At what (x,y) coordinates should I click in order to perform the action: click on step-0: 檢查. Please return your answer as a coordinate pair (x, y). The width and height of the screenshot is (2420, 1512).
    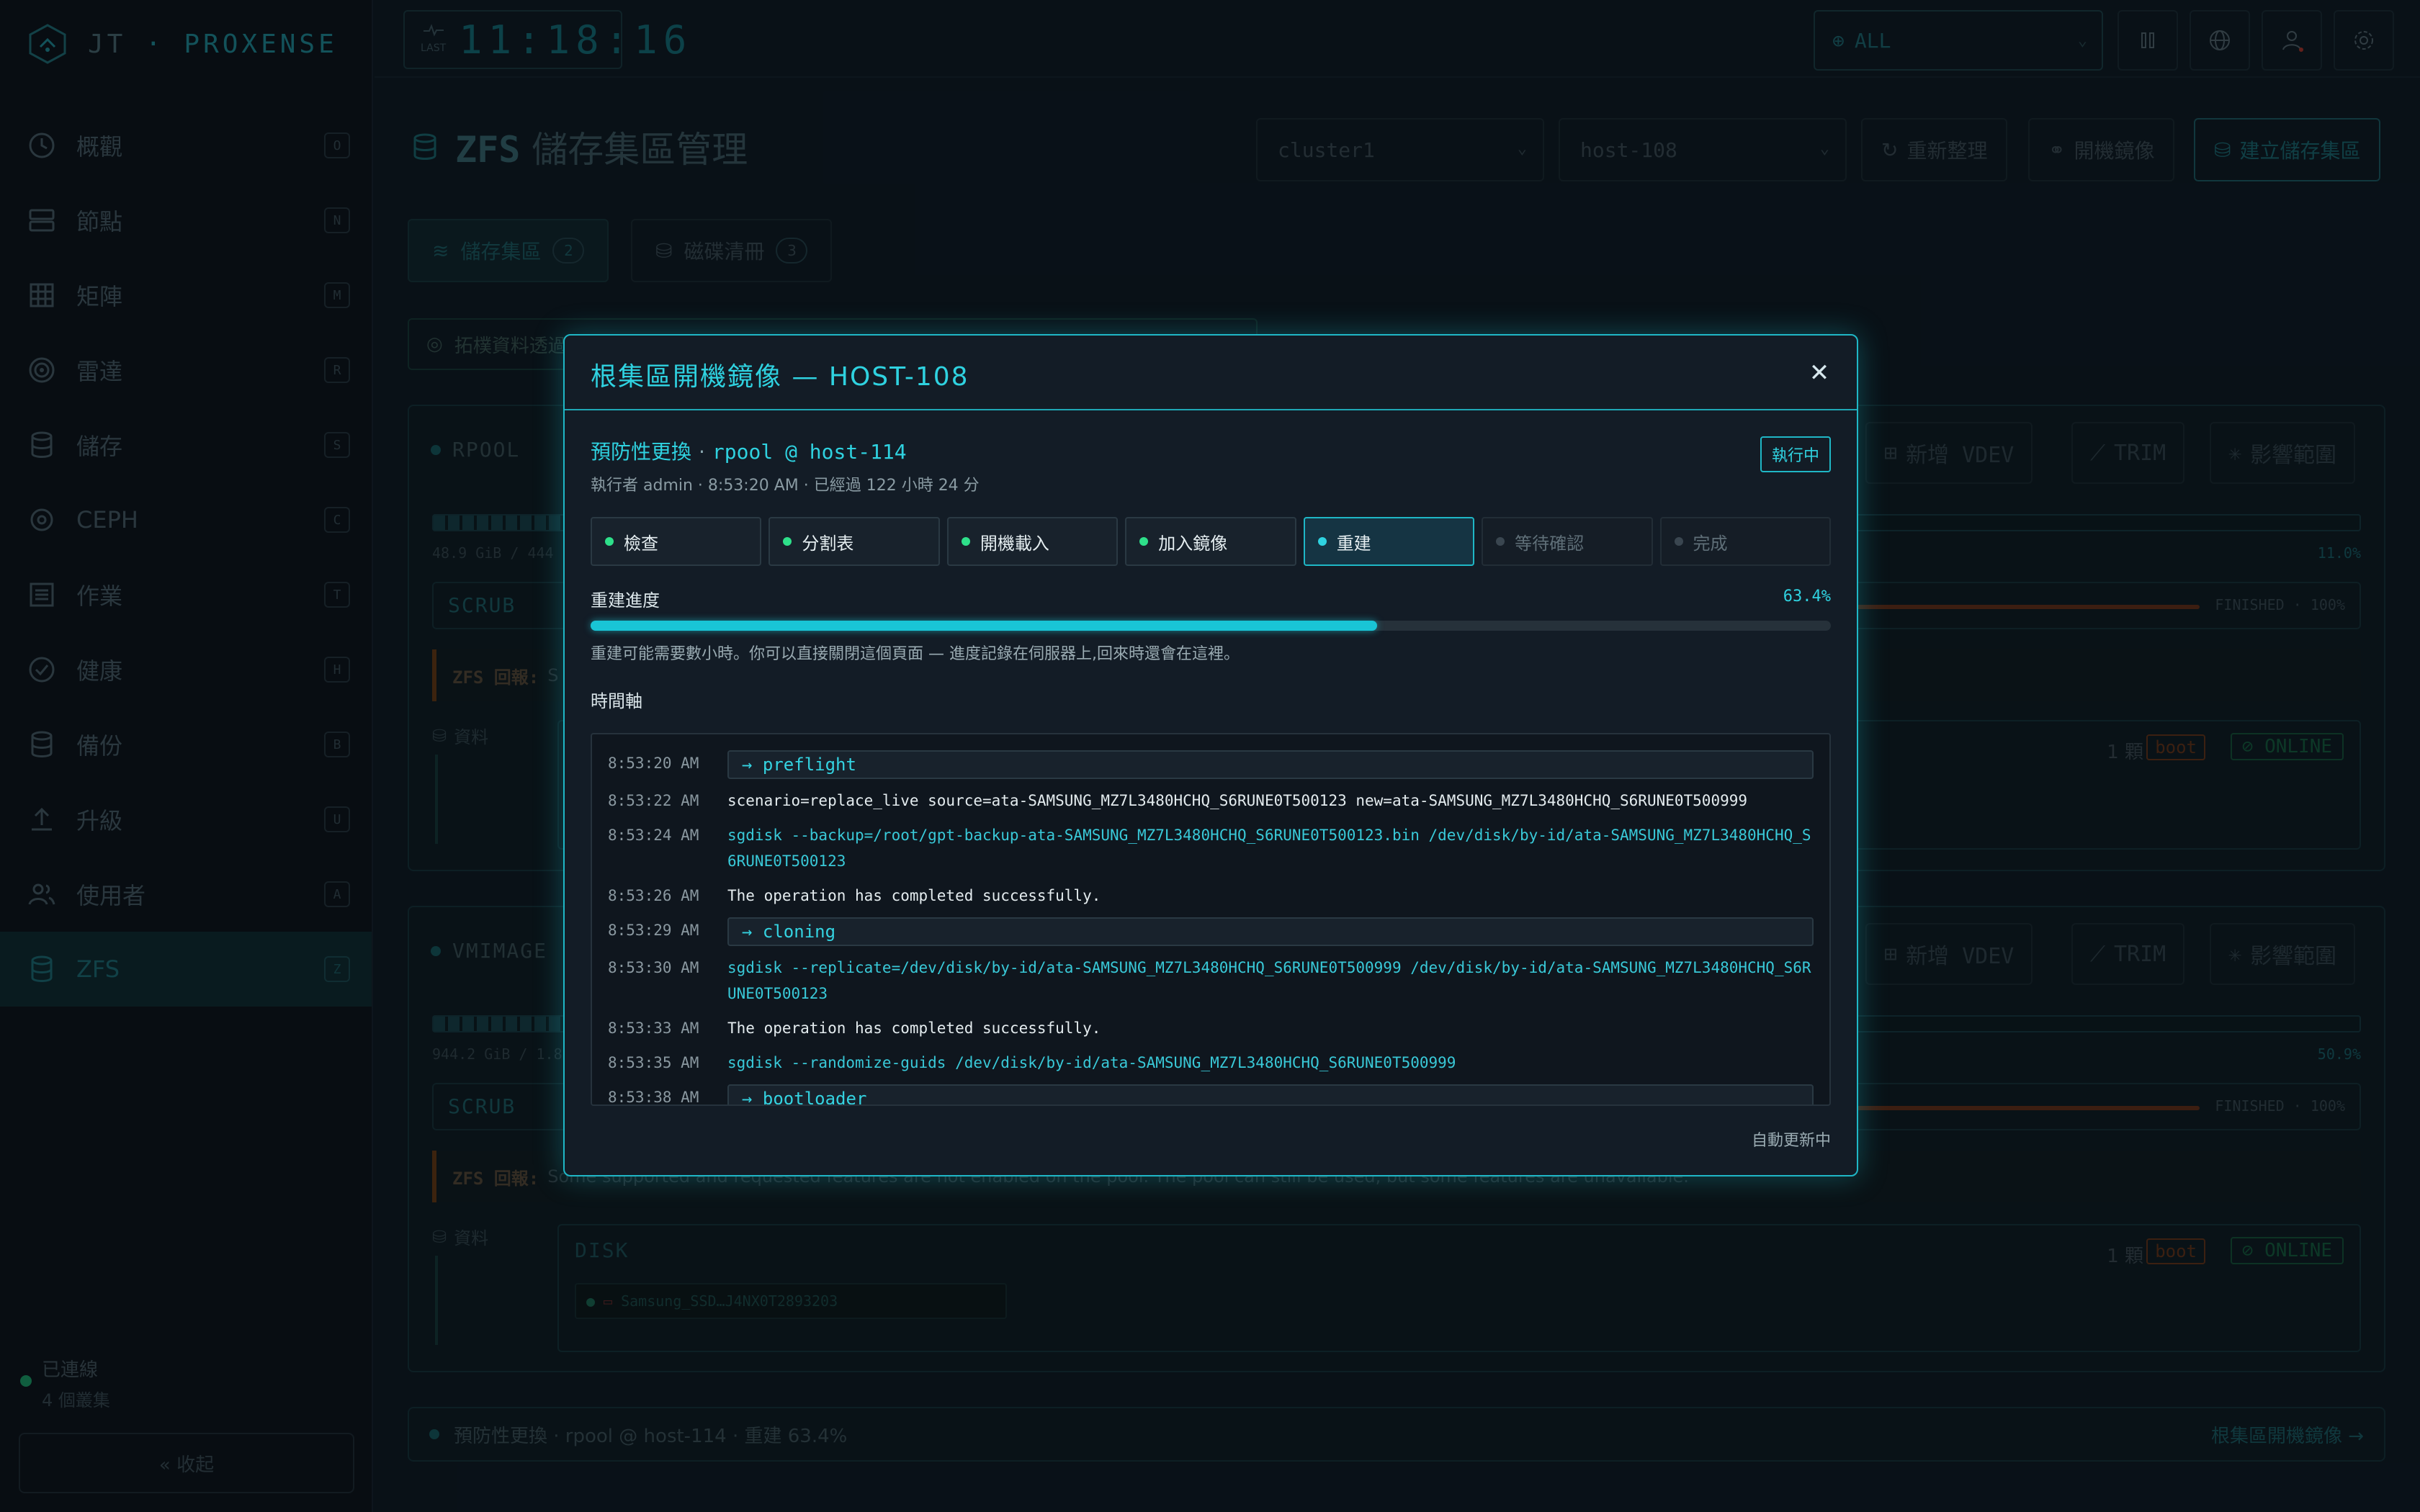
    Looking at the image, I should click on (676, 541).